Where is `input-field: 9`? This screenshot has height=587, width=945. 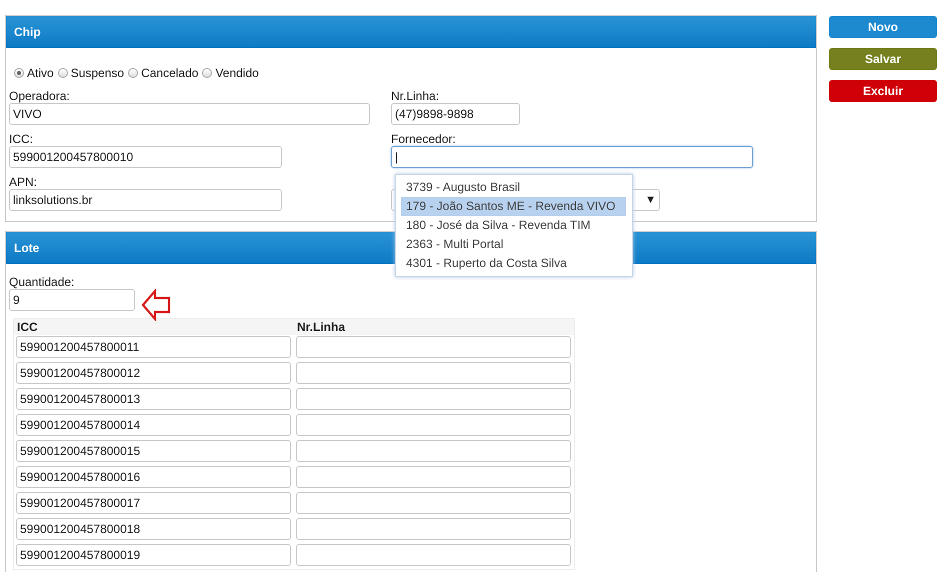
input-field: 9 is located at coordinates (72, 300).